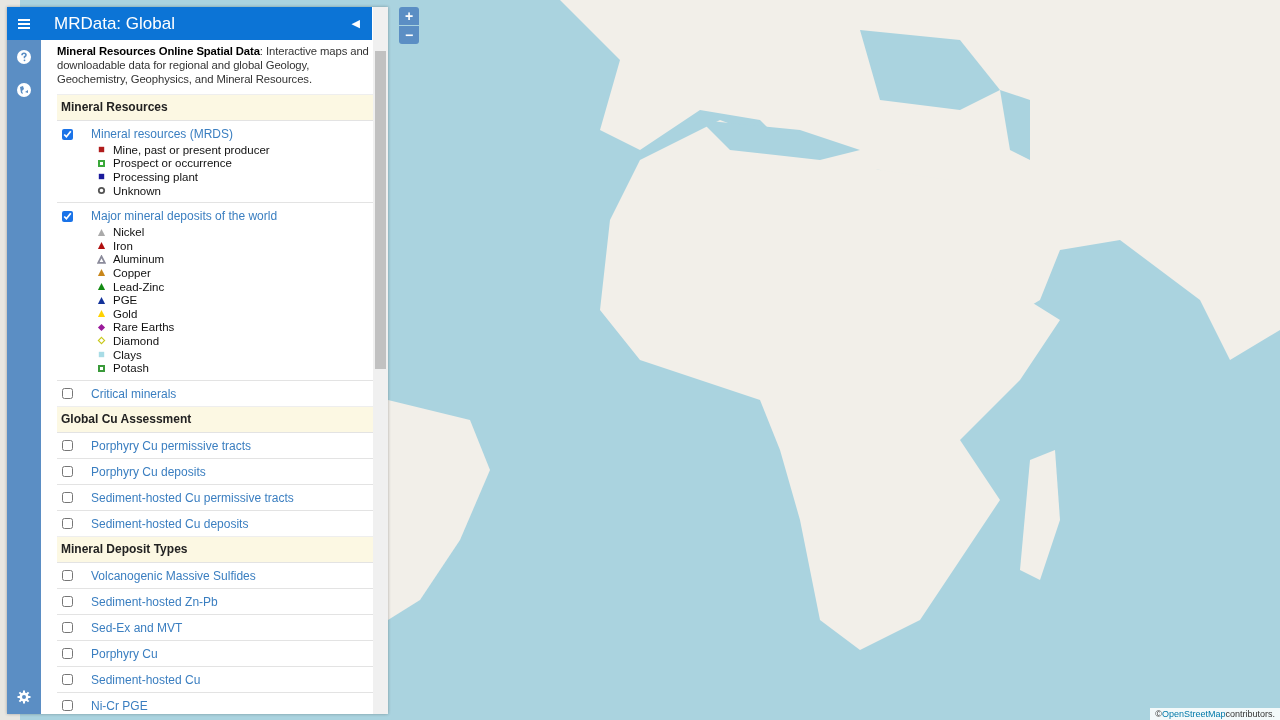 The height and width of the screenshot is (720, 1280). I want to click on intro-text: Mineral Resources Online Spatial Data: Interactive maps and downloadable data for regional and global Geology, Geochemistry, Geophysics, and Mineral Resources., so click(213, 65).